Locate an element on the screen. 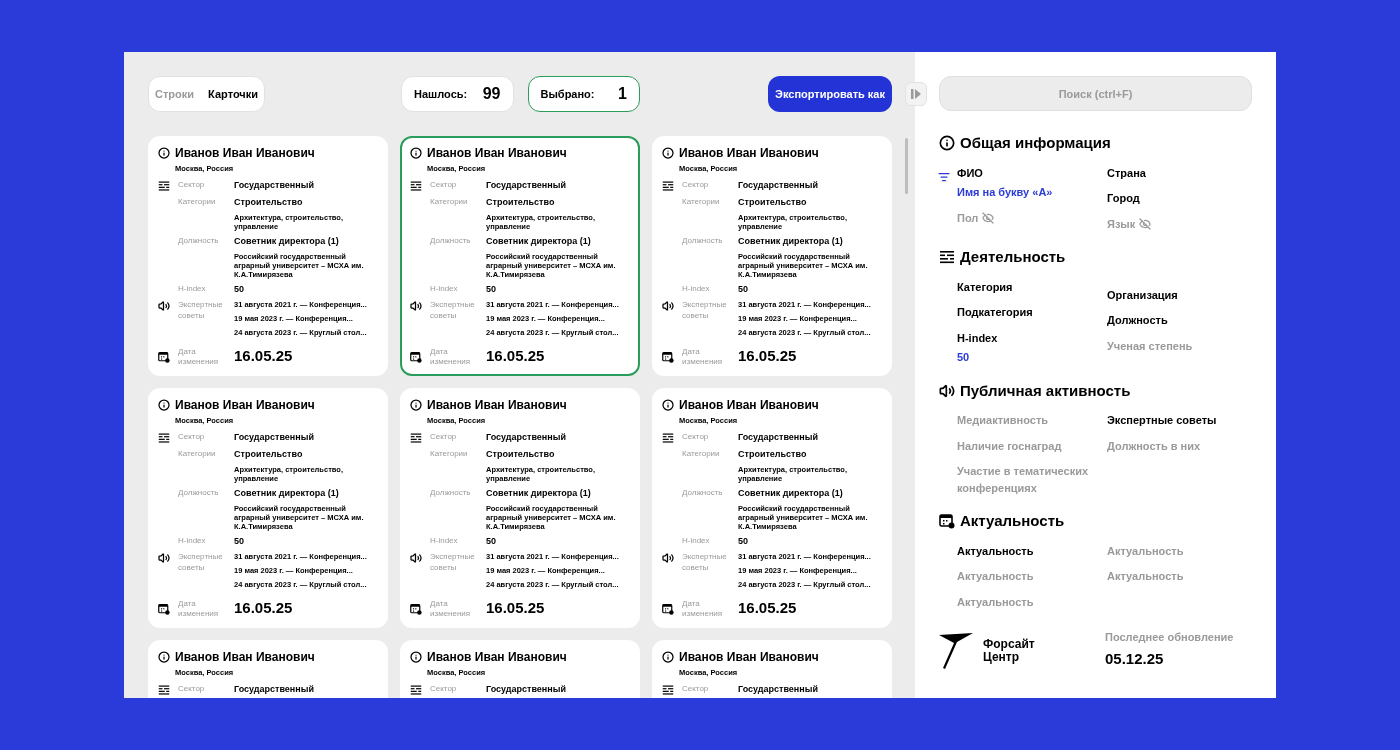 This screenshot has height=750, width=1400. counter-value: 1 is located at coordinates (622, 94).